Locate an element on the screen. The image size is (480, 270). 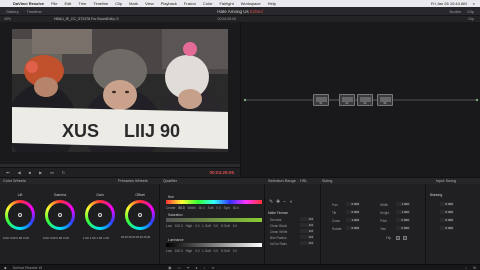
gamma-values: 0.00 0.00 0.00 0.00 is located at coordinates (56, 238).